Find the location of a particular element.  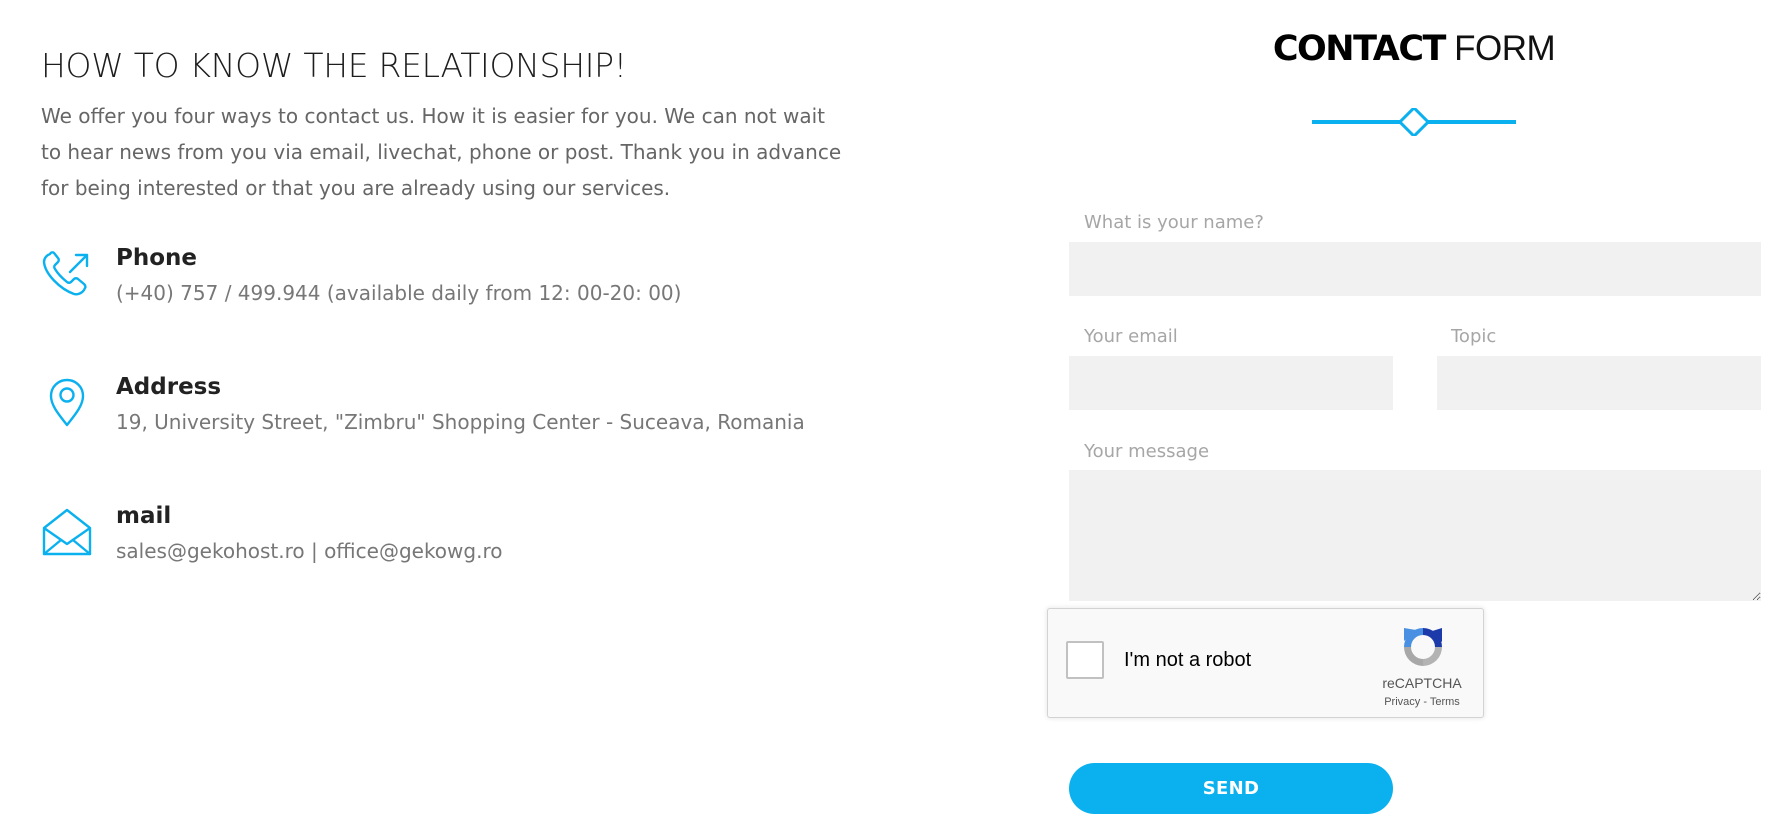

contact-phone-label: Phone is located at coordinates (157, 258).